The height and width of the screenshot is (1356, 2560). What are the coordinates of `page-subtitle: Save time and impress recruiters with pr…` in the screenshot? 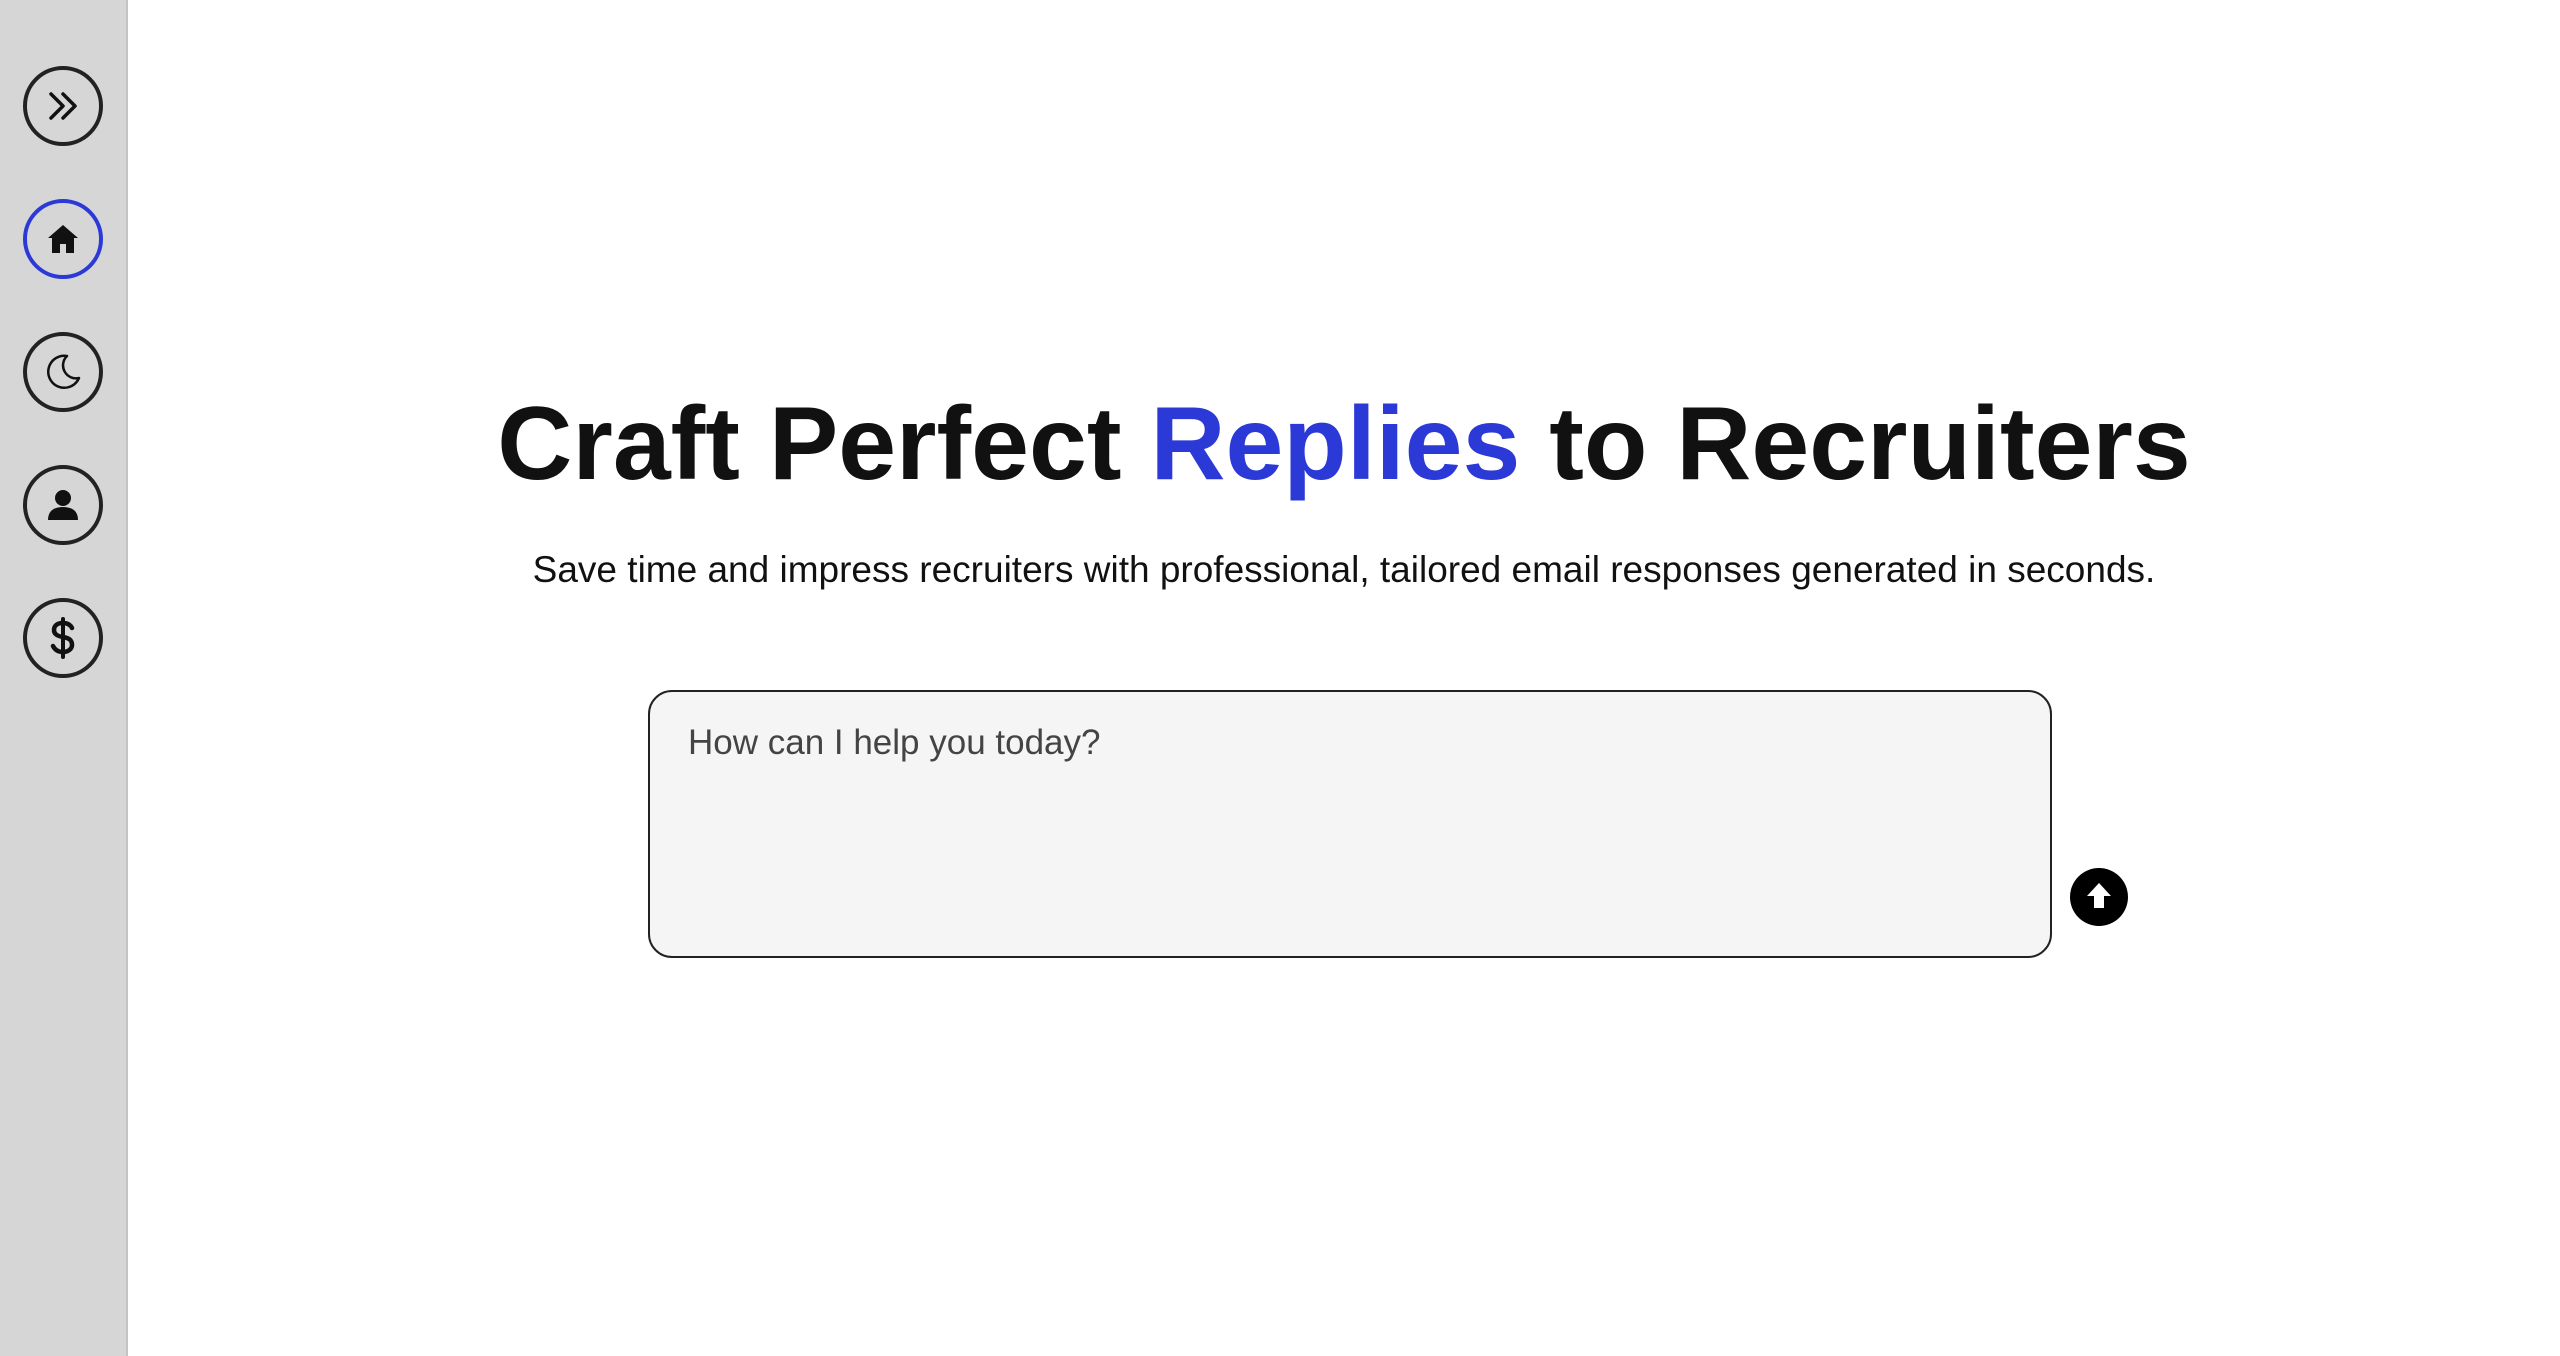 It's located at (1344, 569).